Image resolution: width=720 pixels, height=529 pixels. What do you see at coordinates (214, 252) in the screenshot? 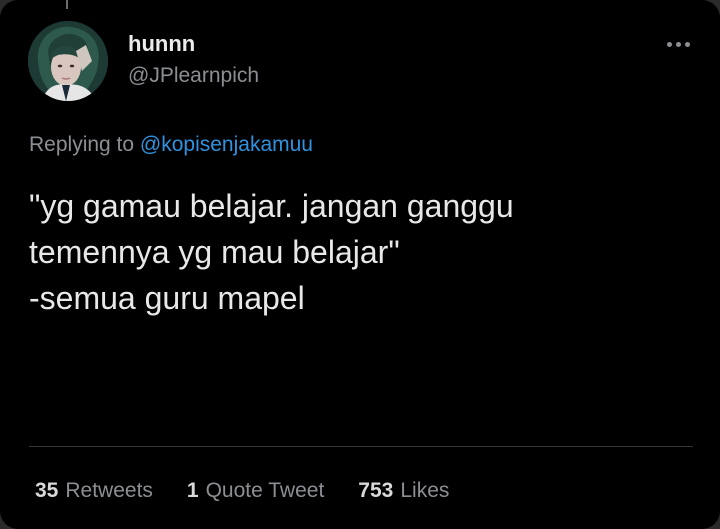
I see `tweet-text-line: temennya yg mau belajar"` at bounding box center [214, 252].